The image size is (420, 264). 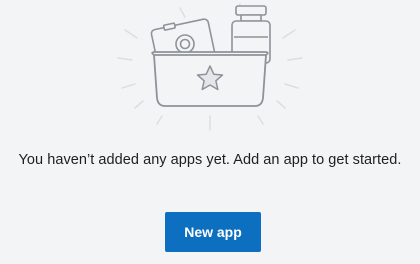 What do you see at coordinates (213, 232) in the screenshot?
I see `new-app-button: New app` at bounding box center [213, 232].